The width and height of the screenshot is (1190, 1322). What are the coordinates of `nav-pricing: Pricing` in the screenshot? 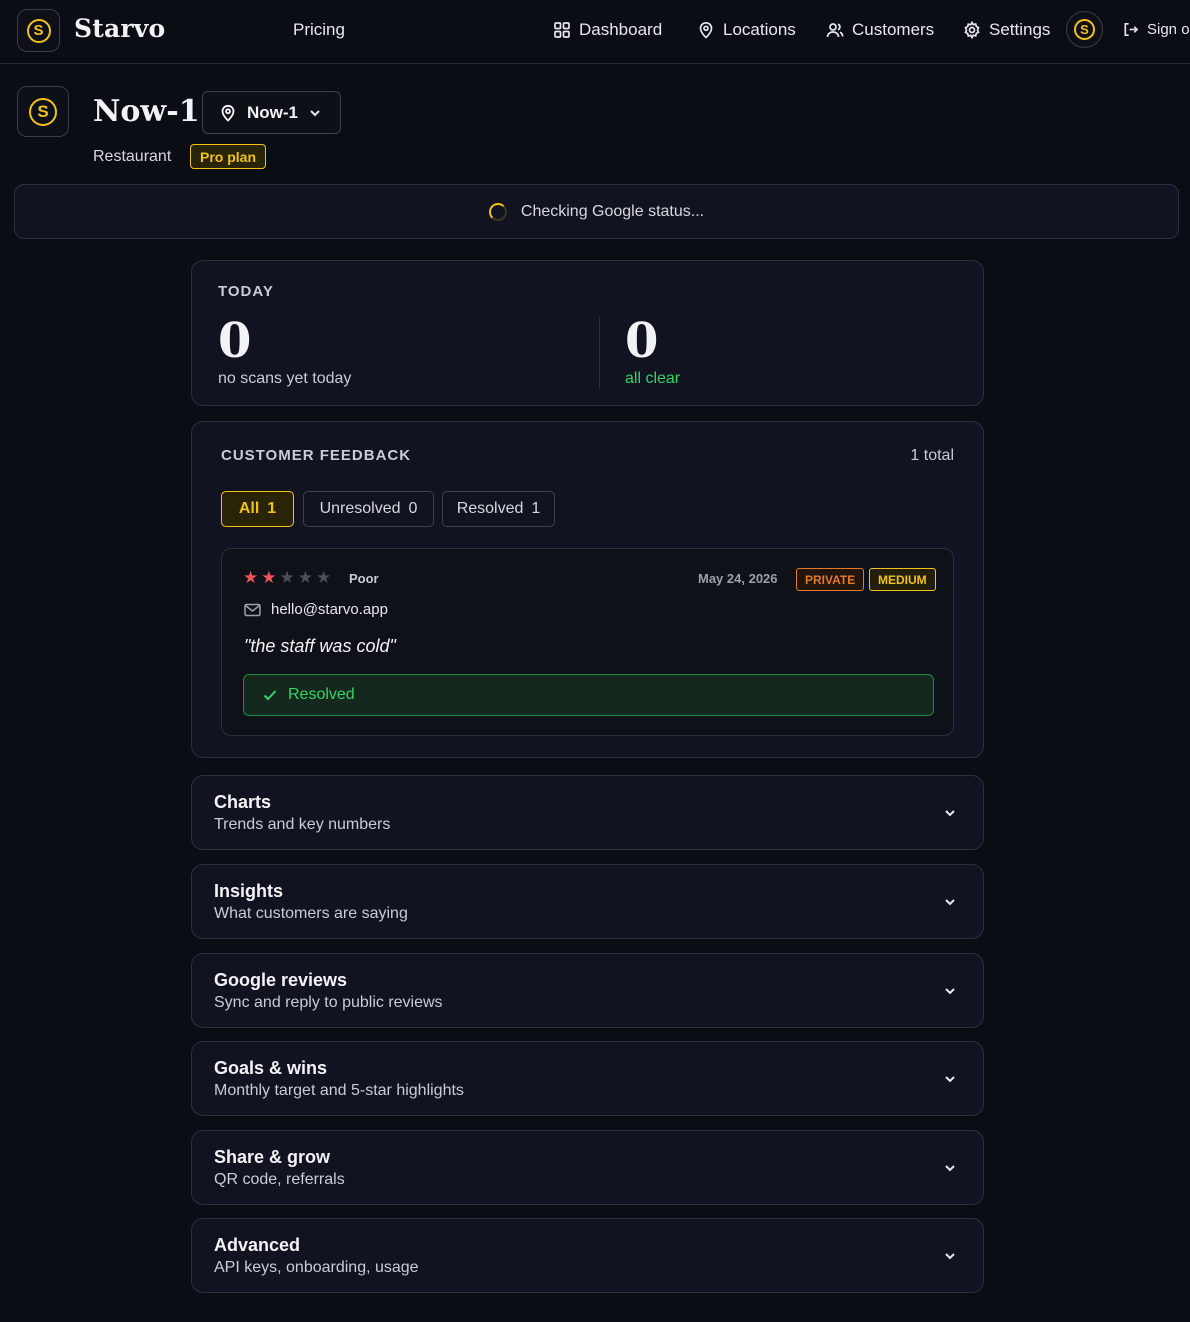 It's located at (319, 30).